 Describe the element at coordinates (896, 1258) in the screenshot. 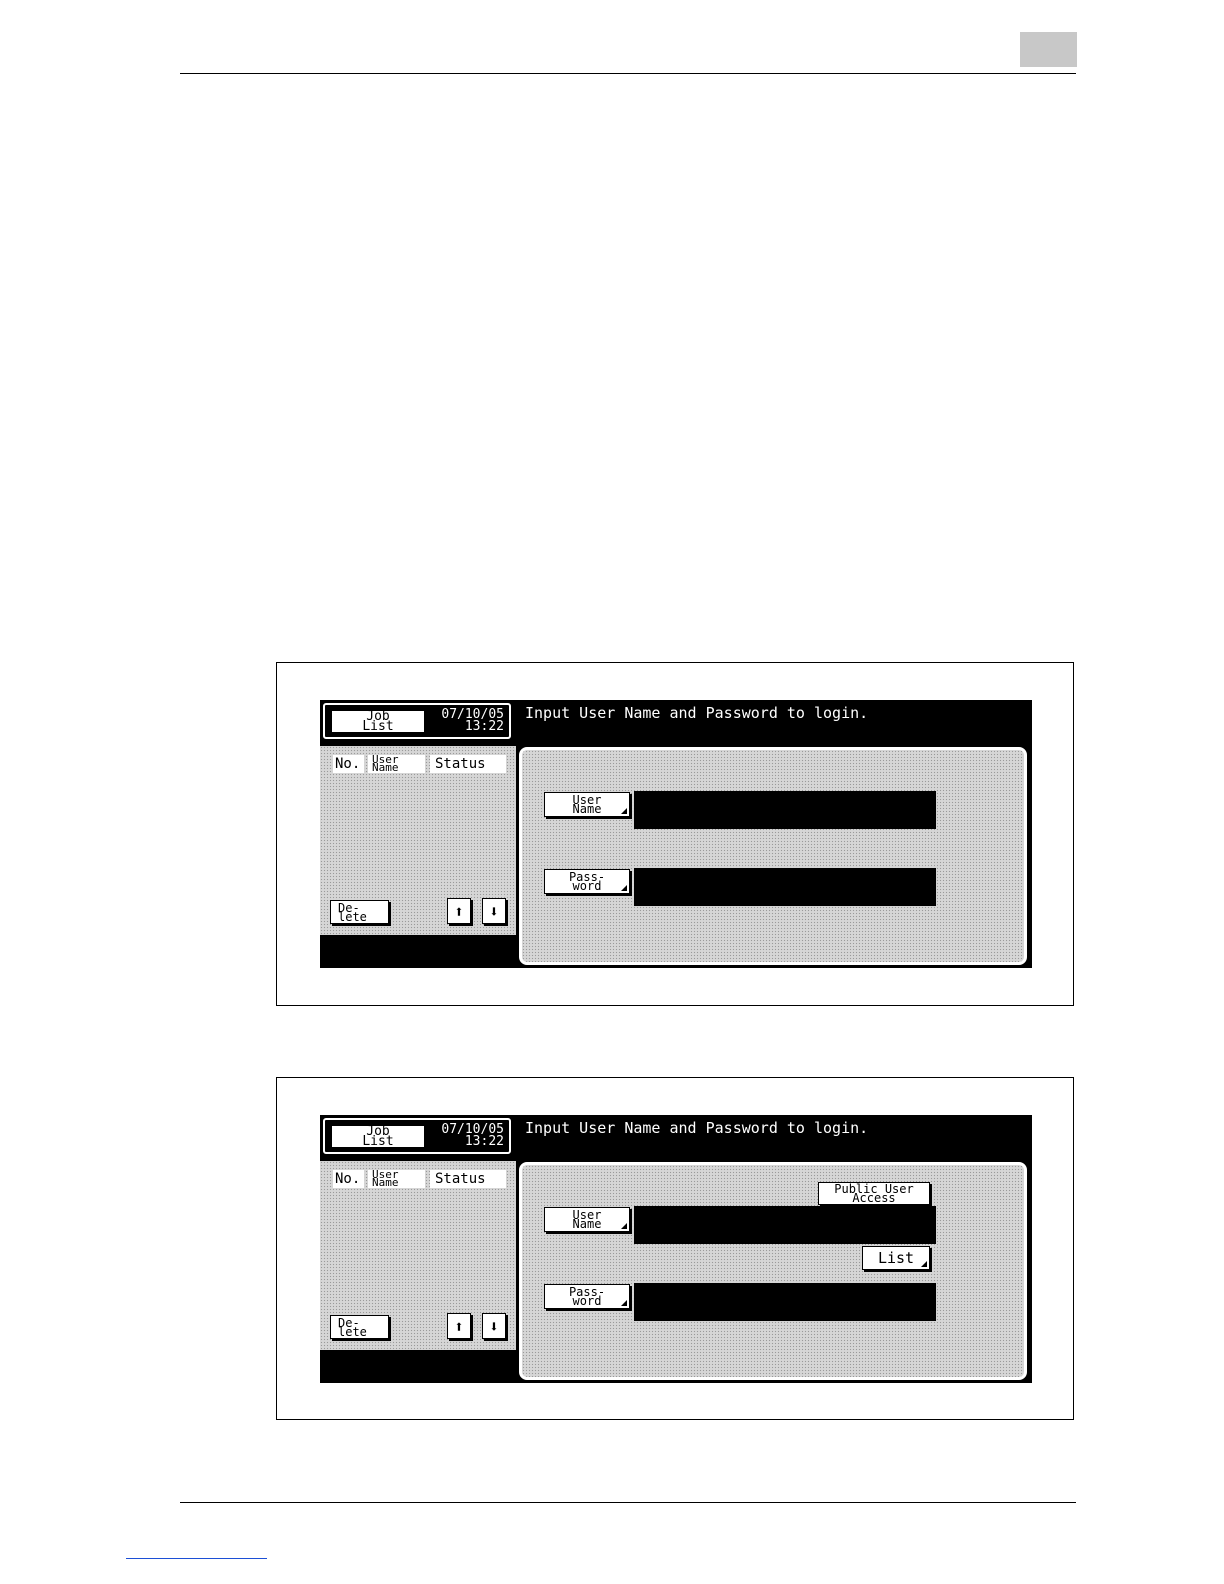

I see `list-button: List` at that location.